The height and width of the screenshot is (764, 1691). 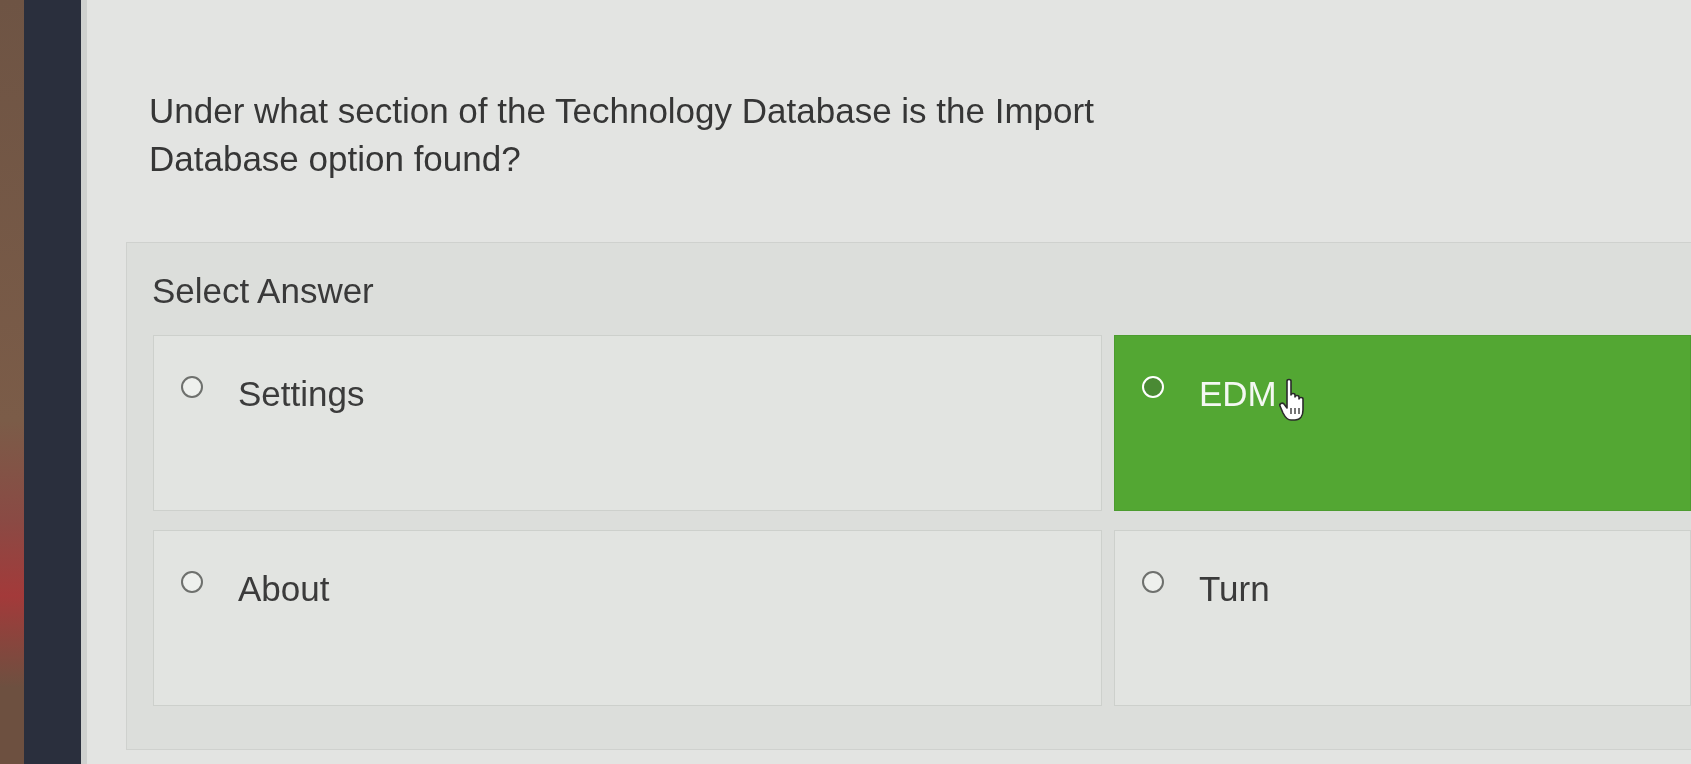 What do you see at coordinates (622, 135) in the screenshot?
I see `question-text: Under what section of the Technology Database is the Import Database option found?` at bounding box center [622, 135].